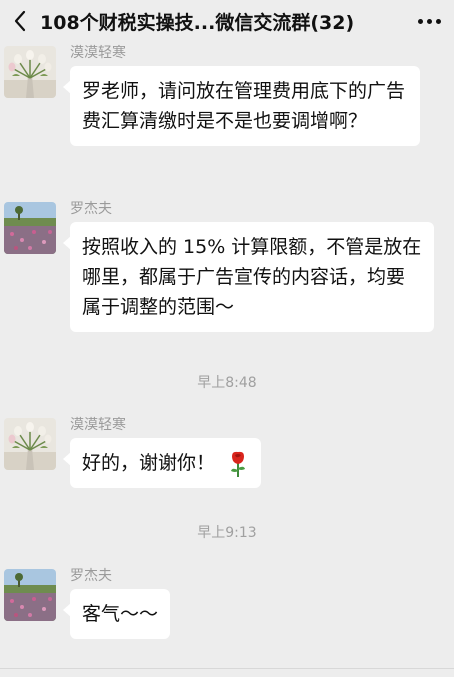 Image resolution: width=454 pixels, height=677 pixels. Describe the element at coordinates (227, 668) in the screenshot. I see `divider` at that location.